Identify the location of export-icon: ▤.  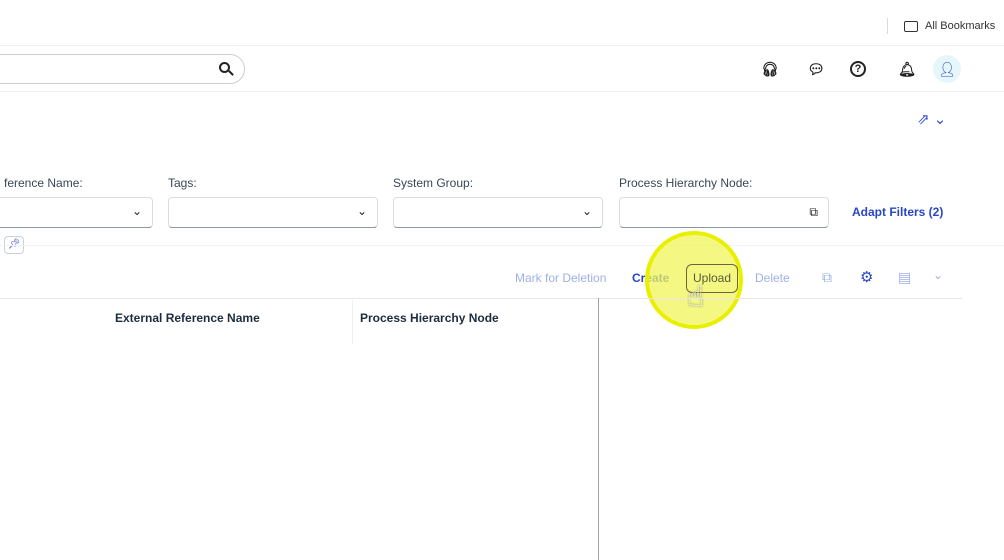
(904, 277).